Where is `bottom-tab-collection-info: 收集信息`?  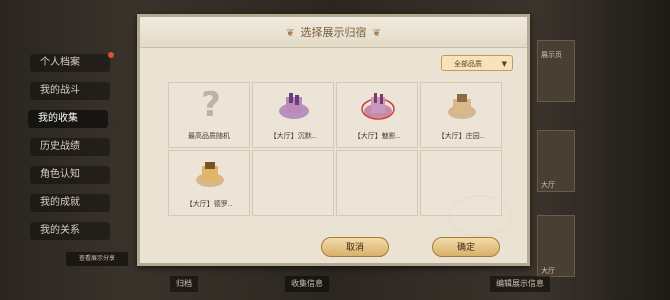
bottom-tab-collection-info: 收集信息 is located at coordinates (307, 284).